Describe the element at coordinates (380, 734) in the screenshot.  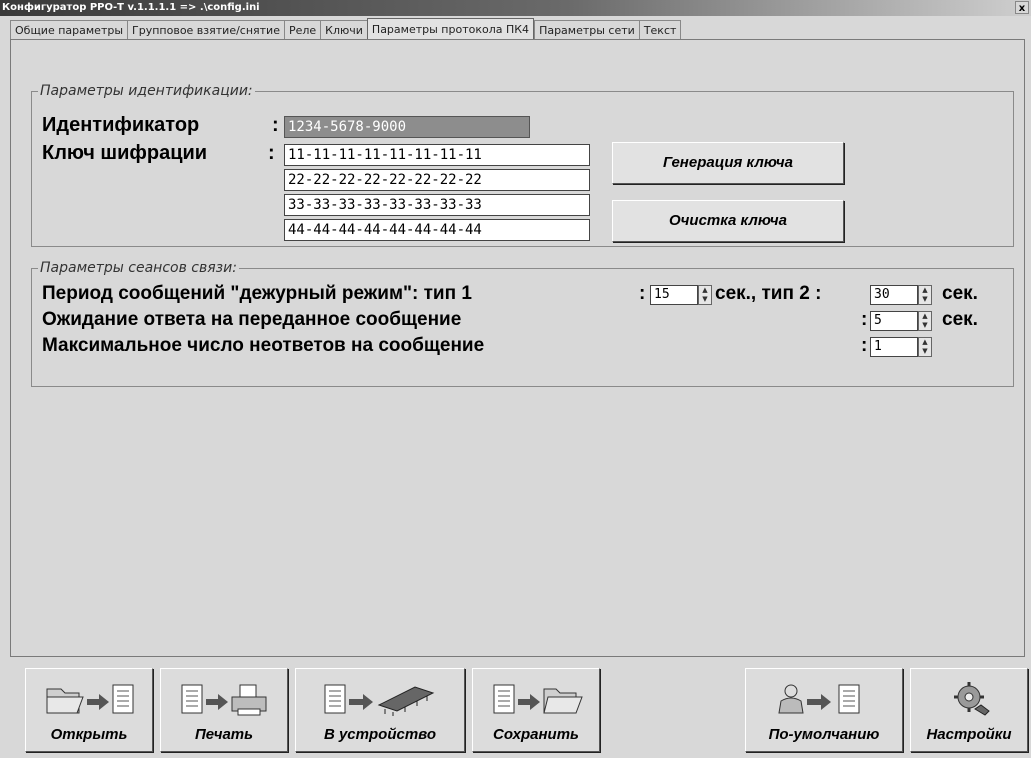
I see `to-device-label: В устройство` at that location.